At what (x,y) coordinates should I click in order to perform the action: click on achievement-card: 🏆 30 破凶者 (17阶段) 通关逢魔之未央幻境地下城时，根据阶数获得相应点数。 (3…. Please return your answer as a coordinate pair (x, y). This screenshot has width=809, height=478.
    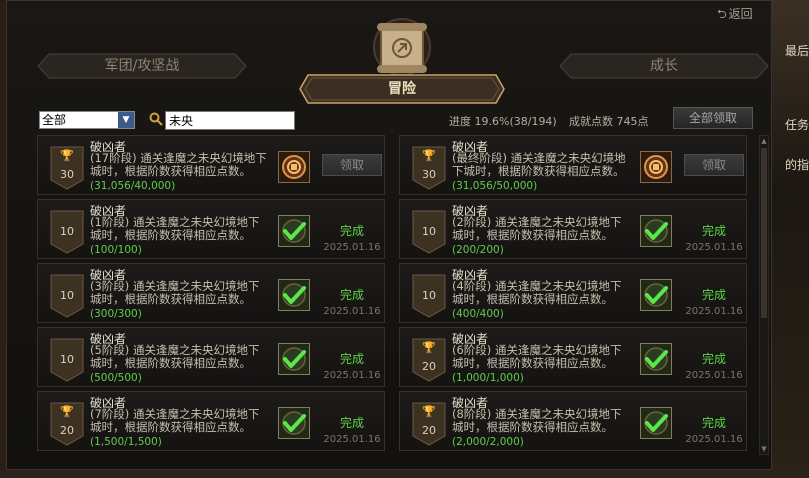
    Looking at the image, I should click on (211, 165).